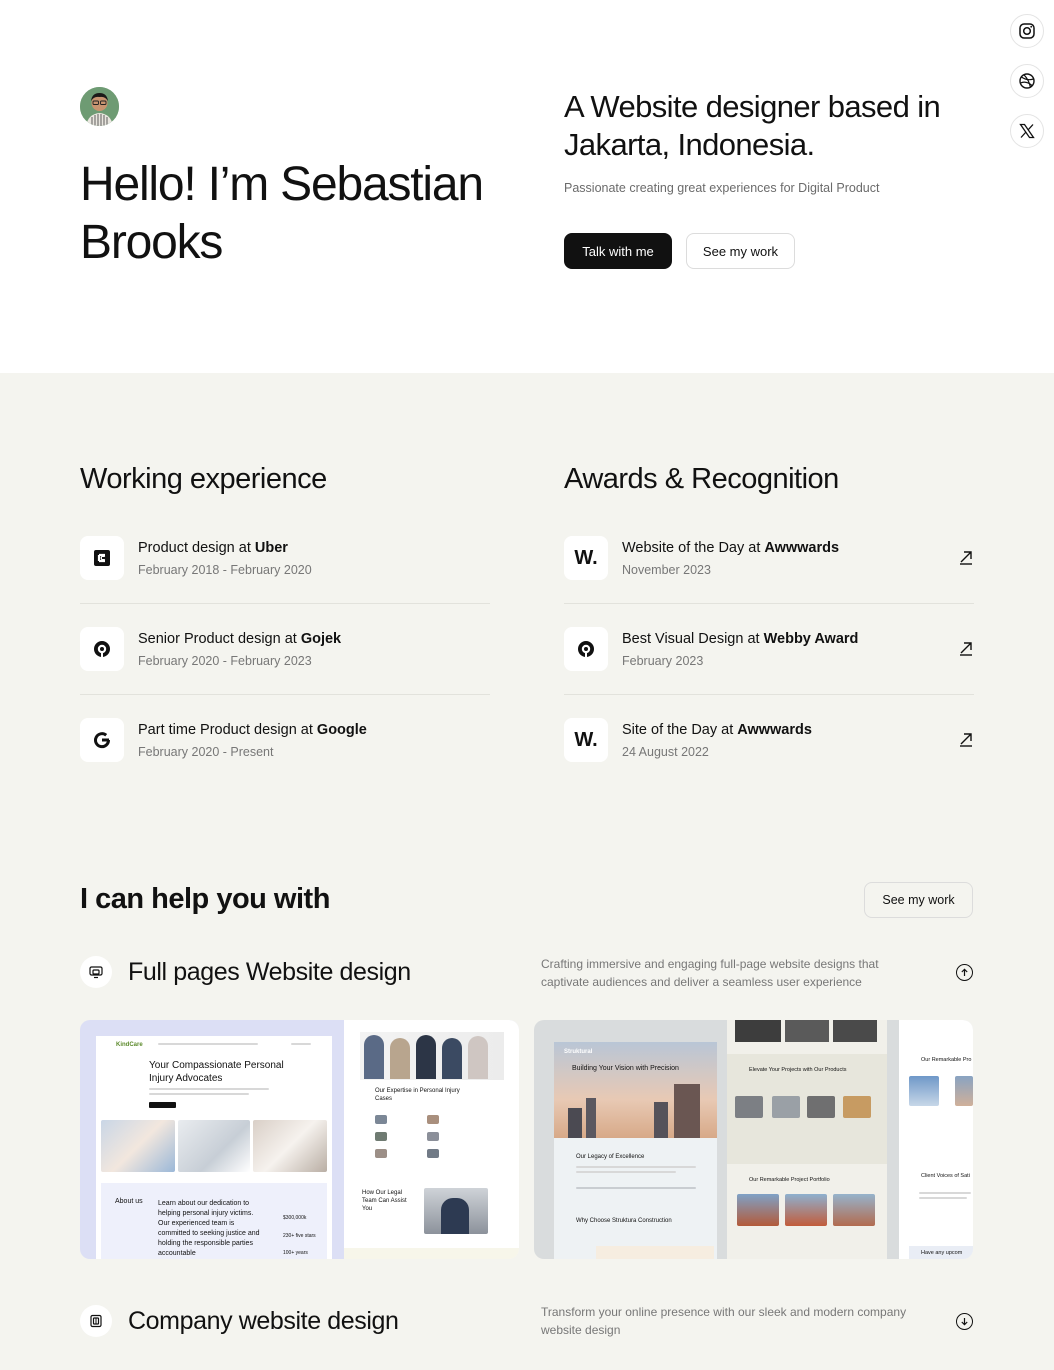  What do you see at coordinates (586, 649) in the screenshot?
I see `webby-logo-icon` at bounding box center [586, 649].